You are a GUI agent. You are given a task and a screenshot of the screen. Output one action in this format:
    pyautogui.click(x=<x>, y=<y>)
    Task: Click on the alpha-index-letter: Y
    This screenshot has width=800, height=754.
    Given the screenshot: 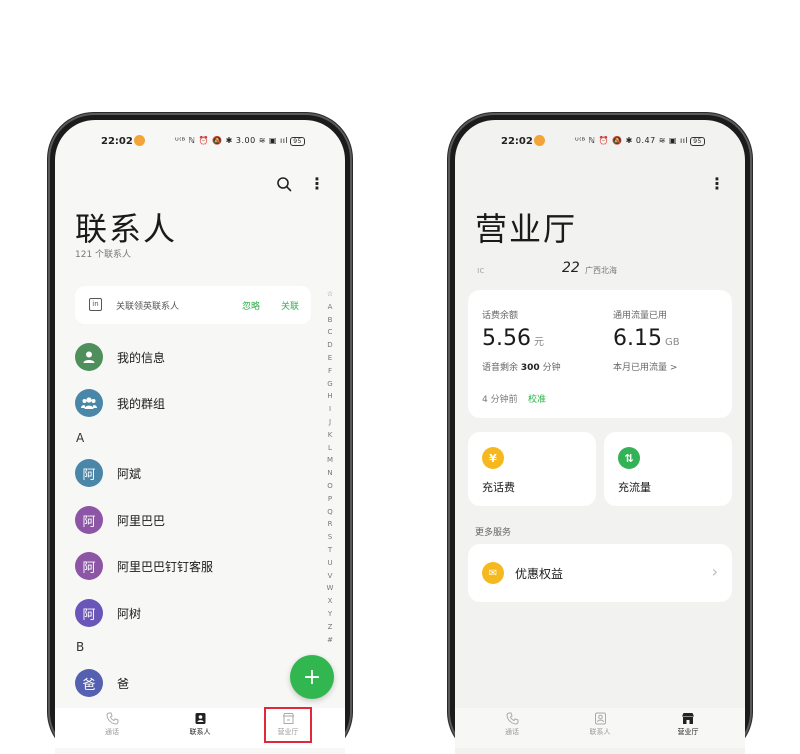 What is the action you would take?
    pyautogui.click(x=330, y=614)
    